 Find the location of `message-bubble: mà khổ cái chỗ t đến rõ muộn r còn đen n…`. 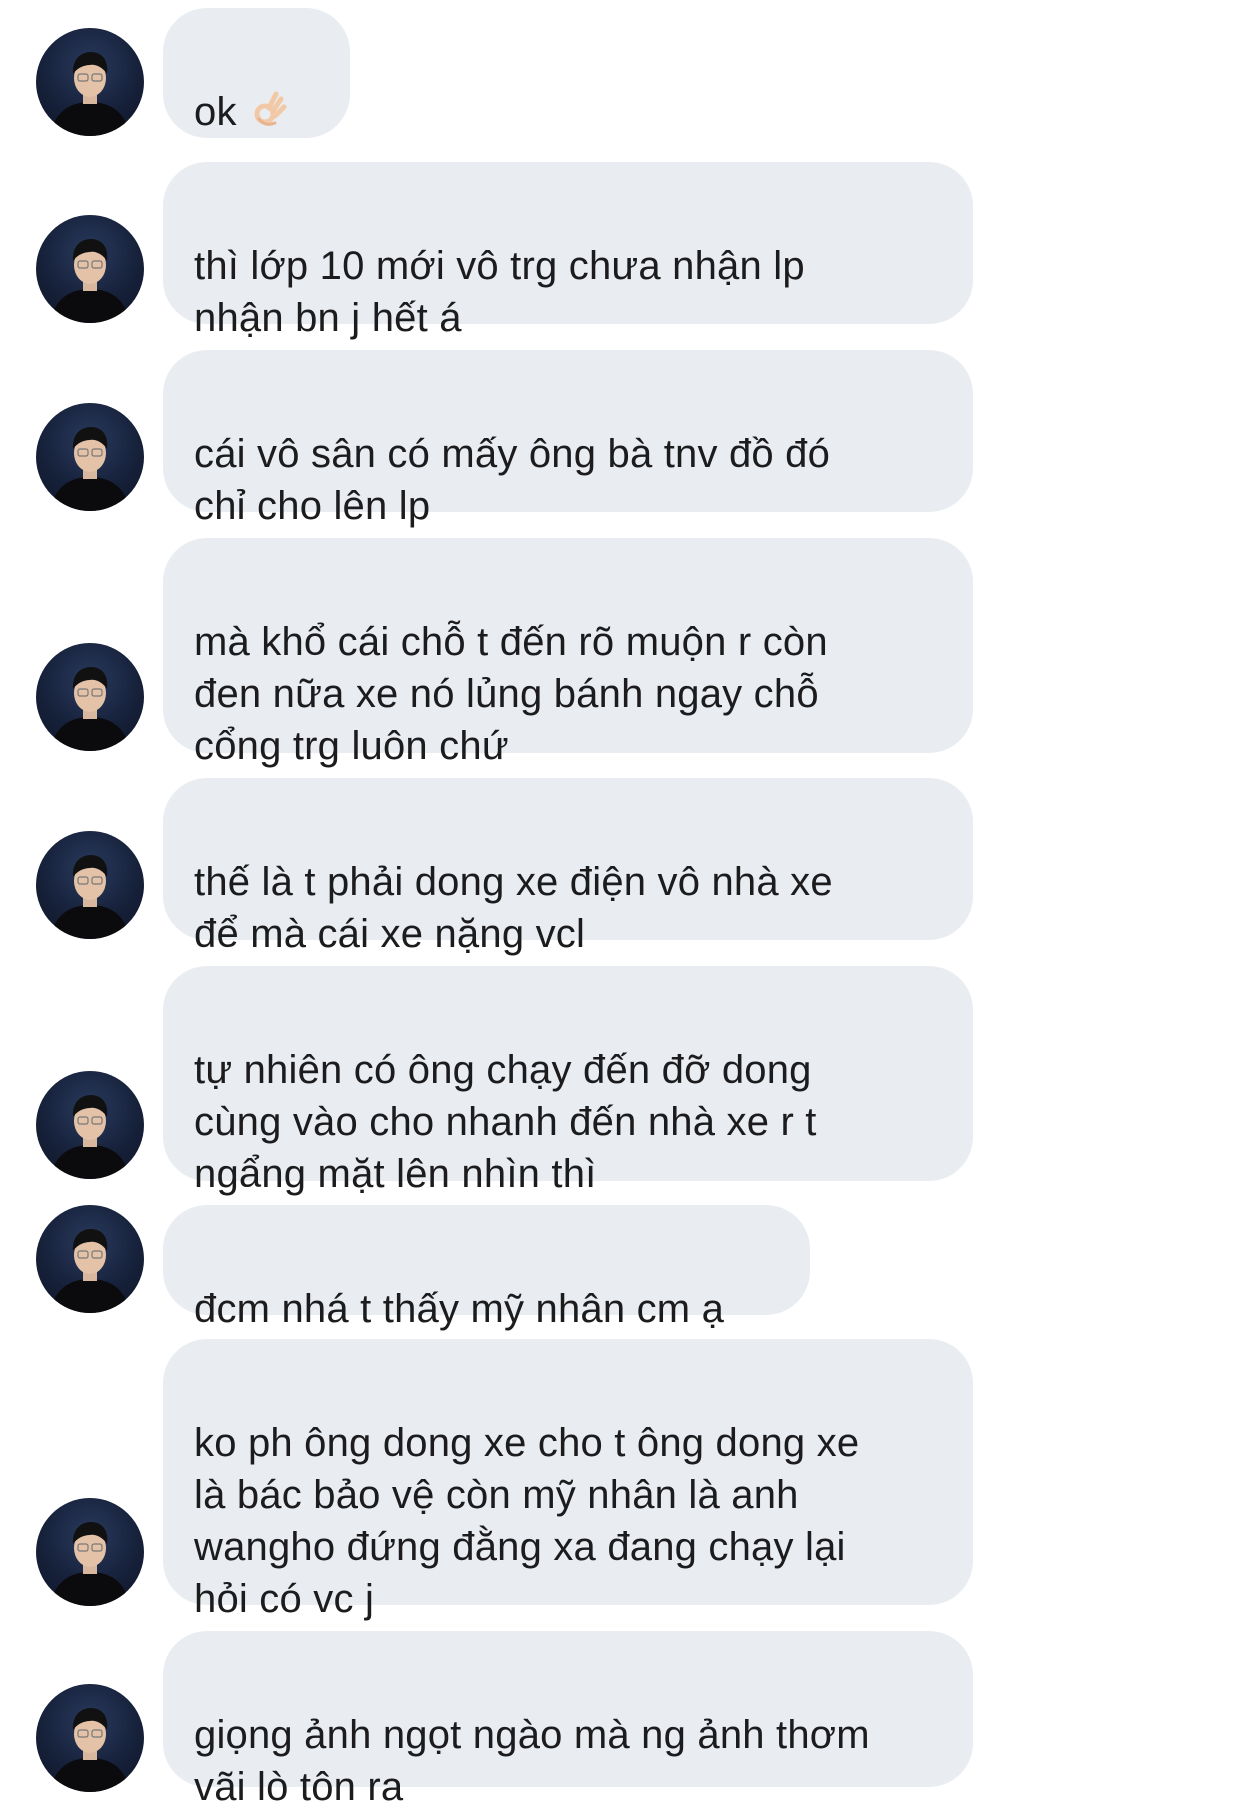

message-bubble: mà khổ cái chỗ t đến rõ muộn r còn đen n… is located at coordinates (568, 653).